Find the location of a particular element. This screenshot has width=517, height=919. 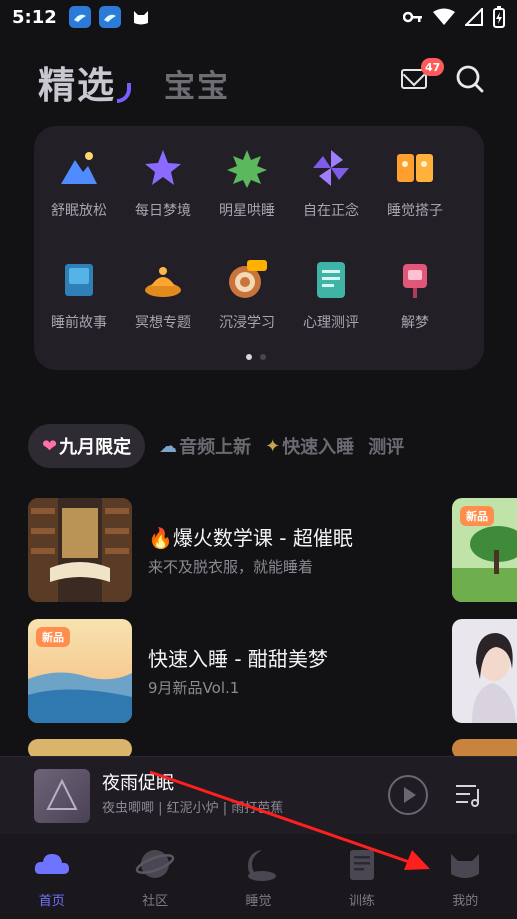

peek-card-tree: 新品 is located at coordinates (484, 550).